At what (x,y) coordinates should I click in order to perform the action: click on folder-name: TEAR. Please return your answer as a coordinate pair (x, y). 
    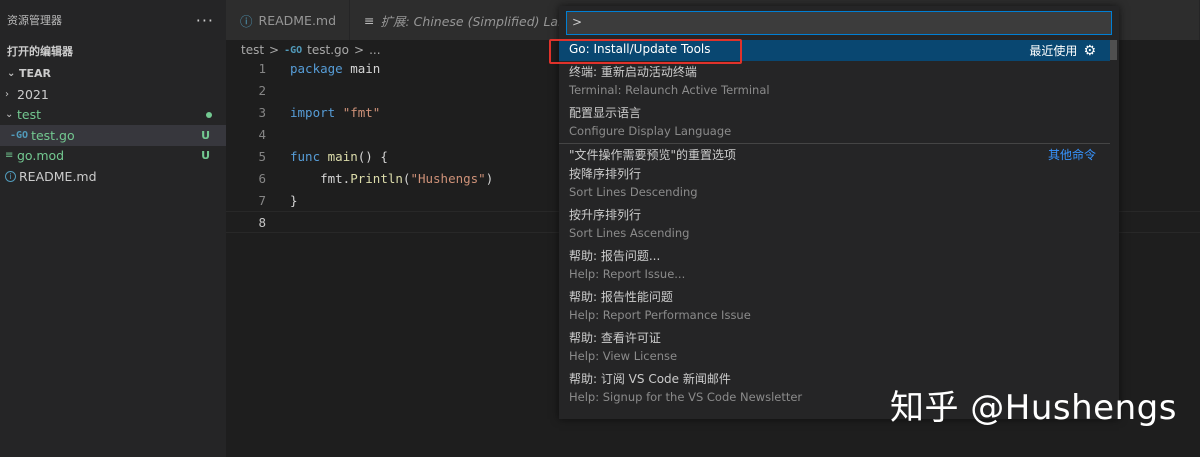
    Looking at the image, I should click on (35, 73).